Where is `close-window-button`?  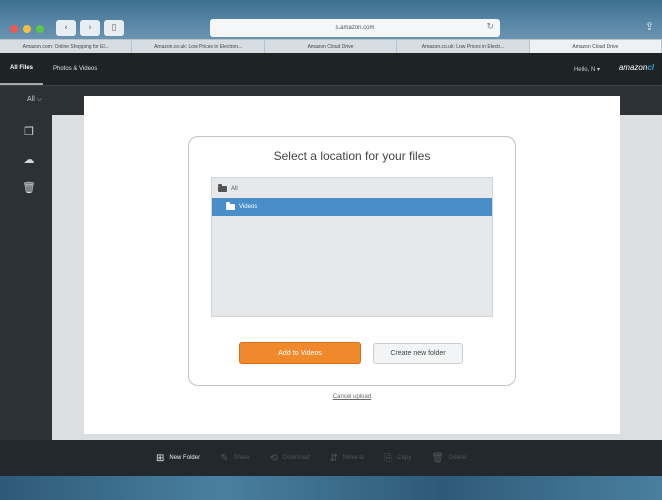
close-window-button is located at coordinates (14, 29).